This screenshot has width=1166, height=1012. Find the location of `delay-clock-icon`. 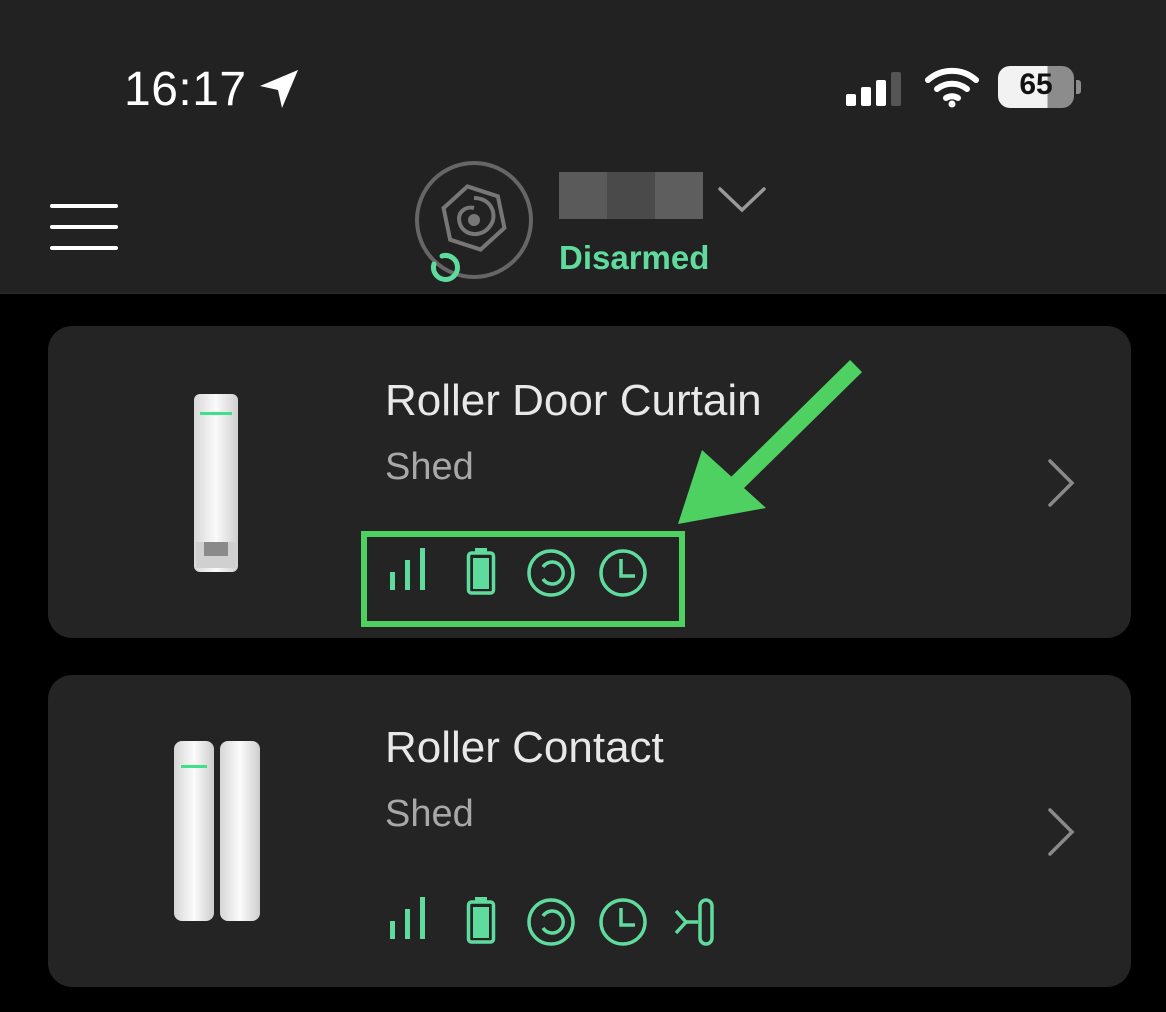

delay-clock-icon is located at coordinates (623, 922).